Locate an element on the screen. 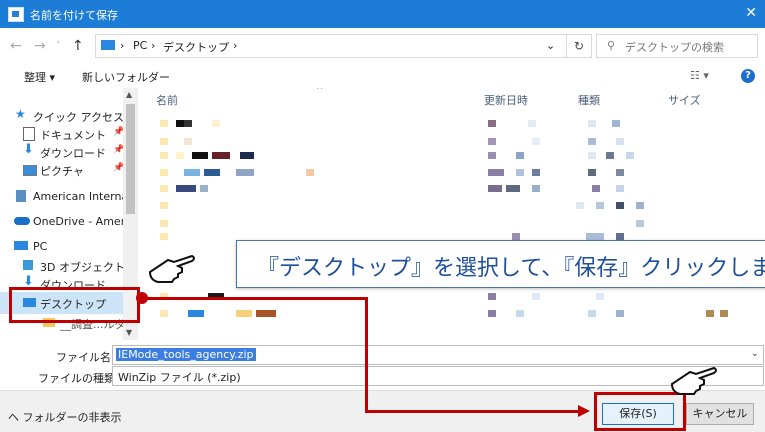  recent-dropdown-icon: ˅ is located at coordinates (58, 46).